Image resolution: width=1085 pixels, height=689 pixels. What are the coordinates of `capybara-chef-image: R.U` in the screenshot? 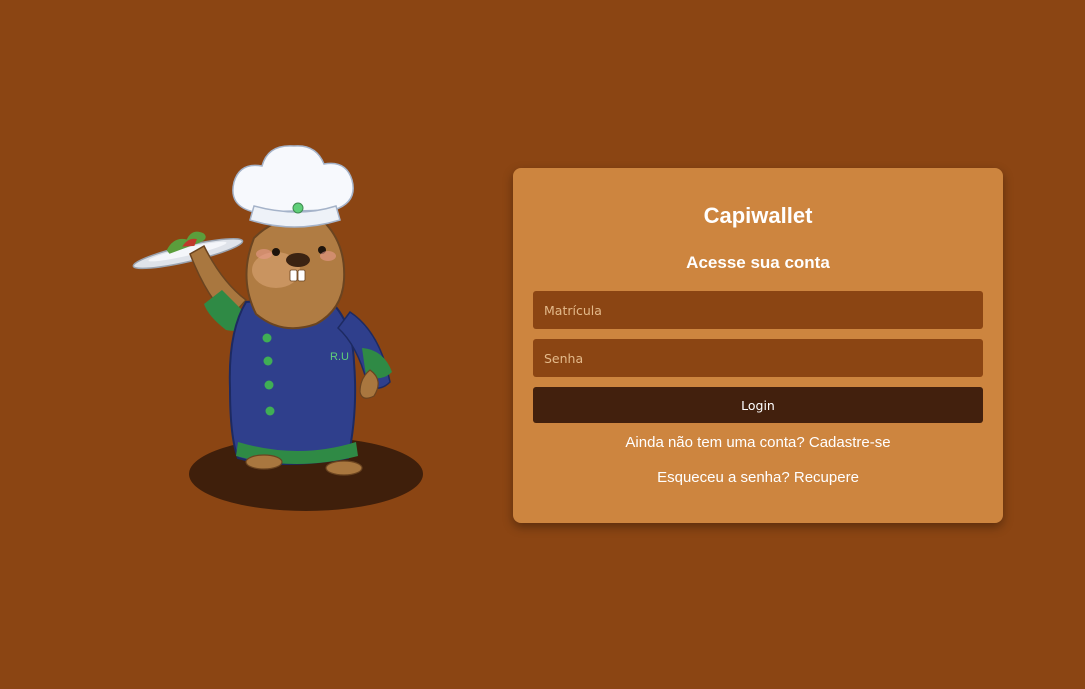 It's located at (276, 328).